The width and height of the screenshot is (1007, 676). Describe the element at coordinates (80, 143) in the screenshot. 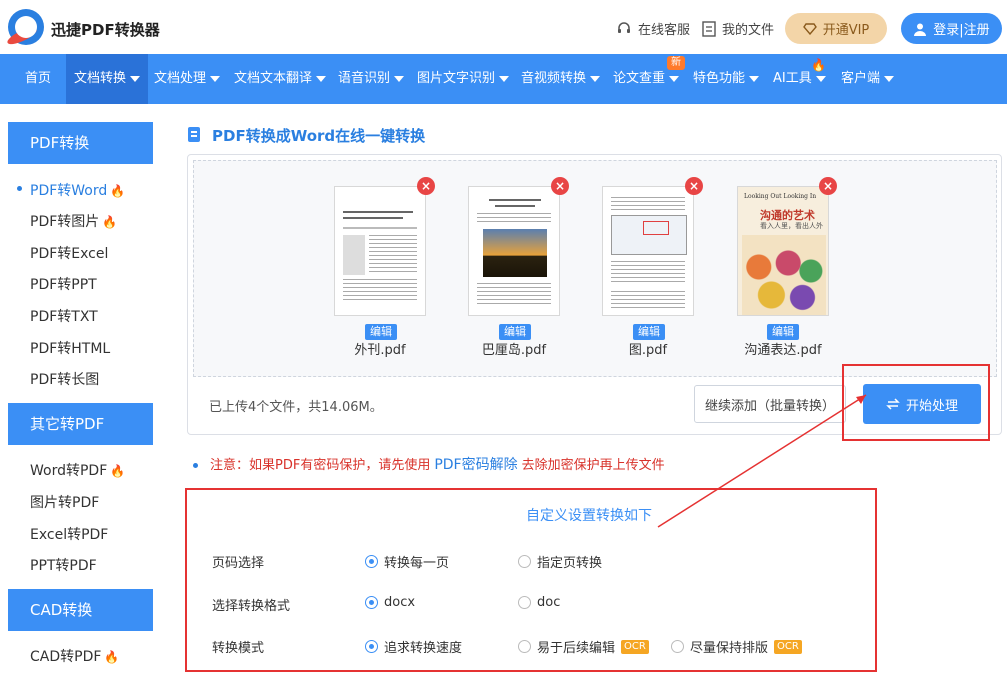

I see `sidebar-section-pdf-convert: PDF转换` at that location.